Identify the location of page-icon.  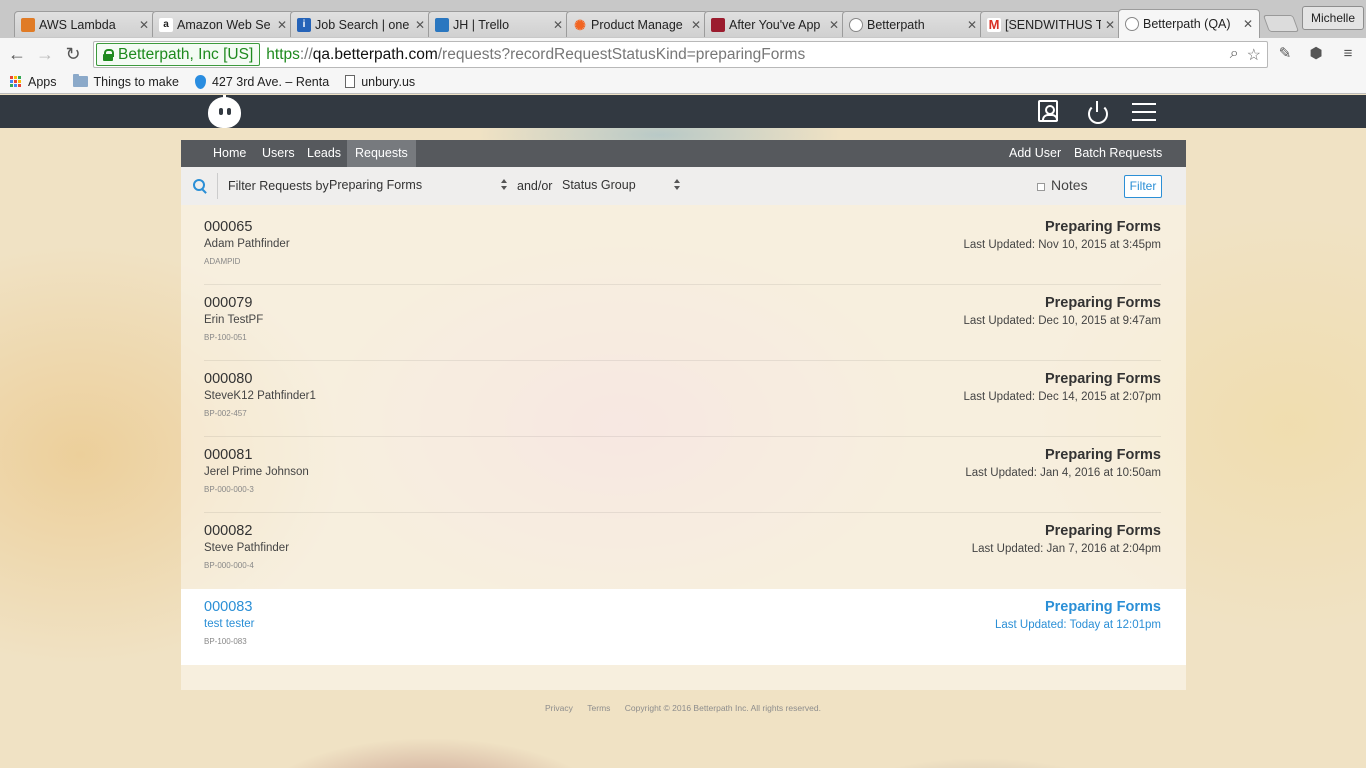
(350, 81).